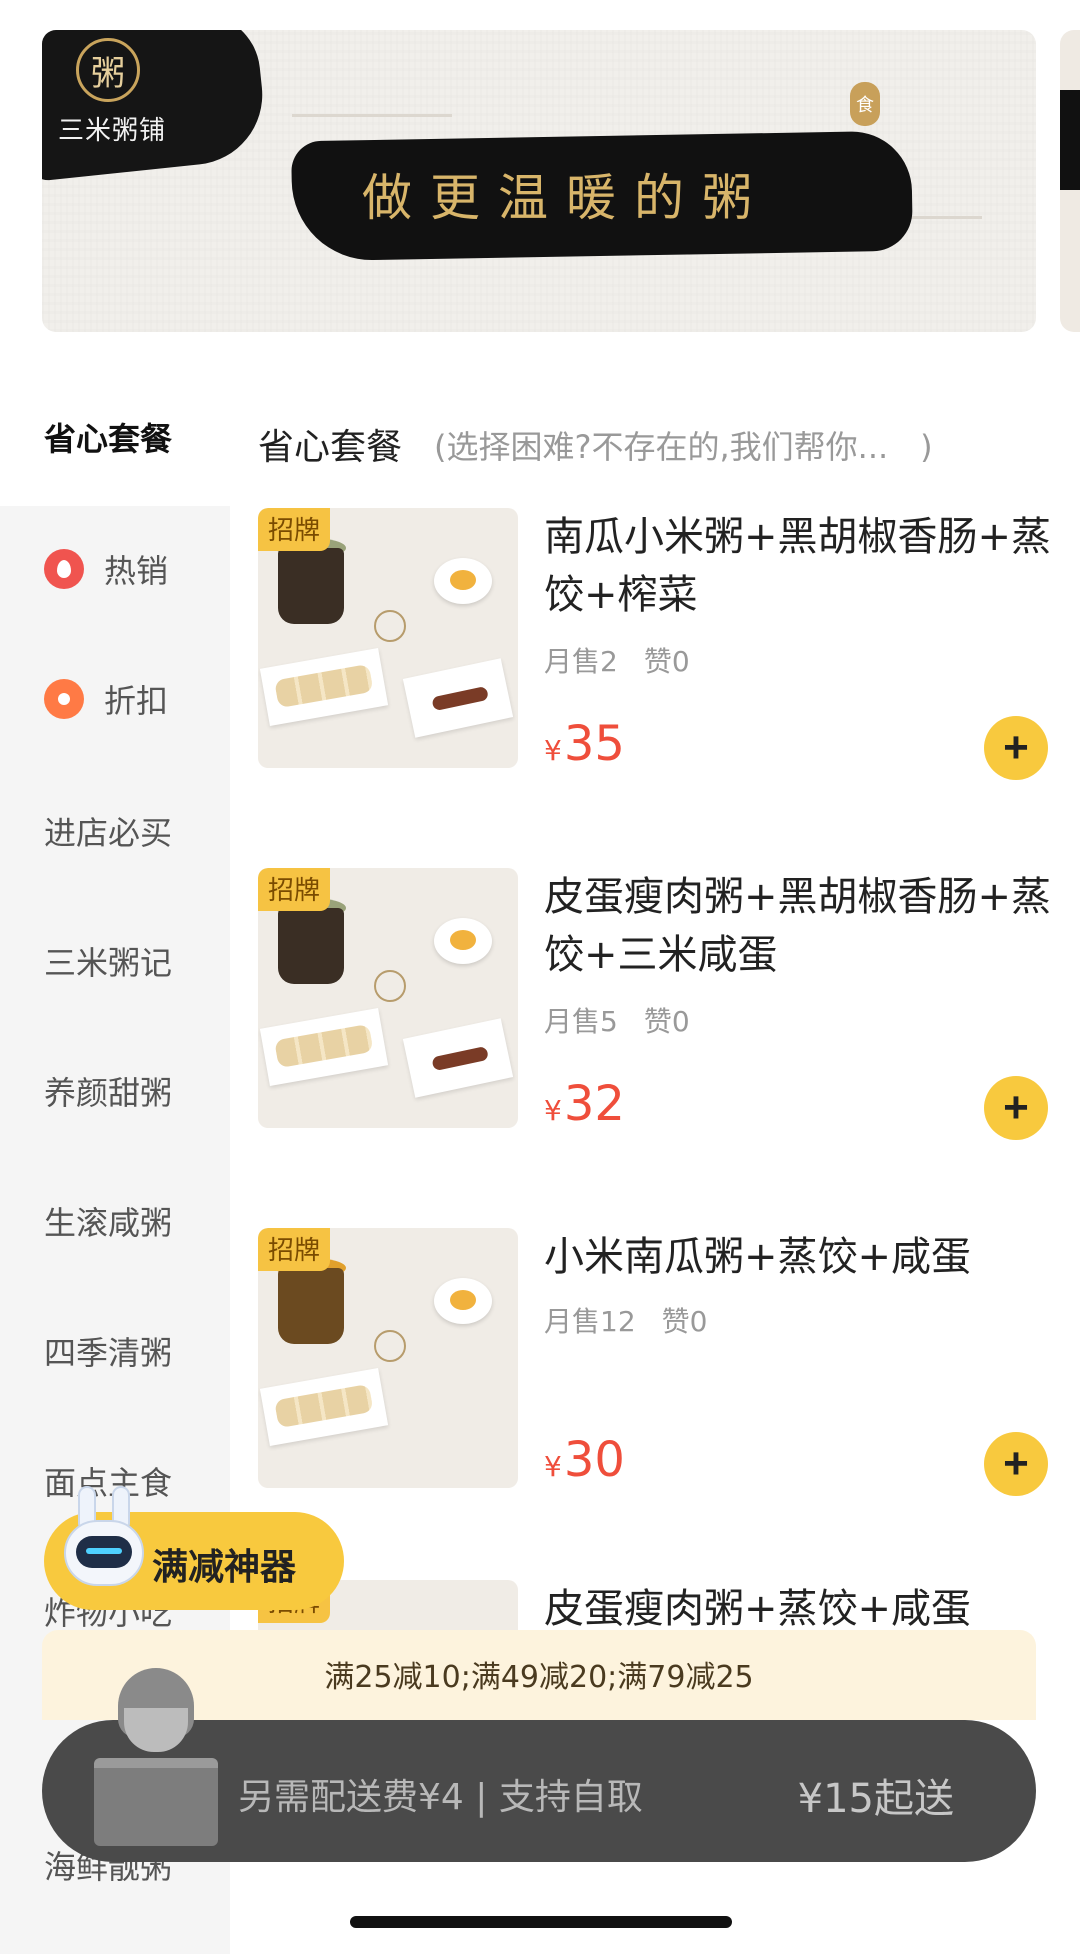  What do you see at coordinates (136, 701) in the screenshot?
I see `sidebar-item-label: 折扣` at bounding box center [136, 701].